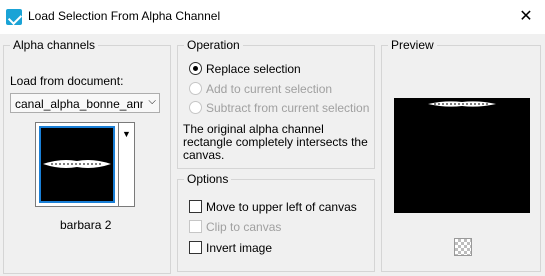  Describe the element at coordinates (195, 226) in the screenshot. I see `clip-to-canvas-checkbox` at that location.